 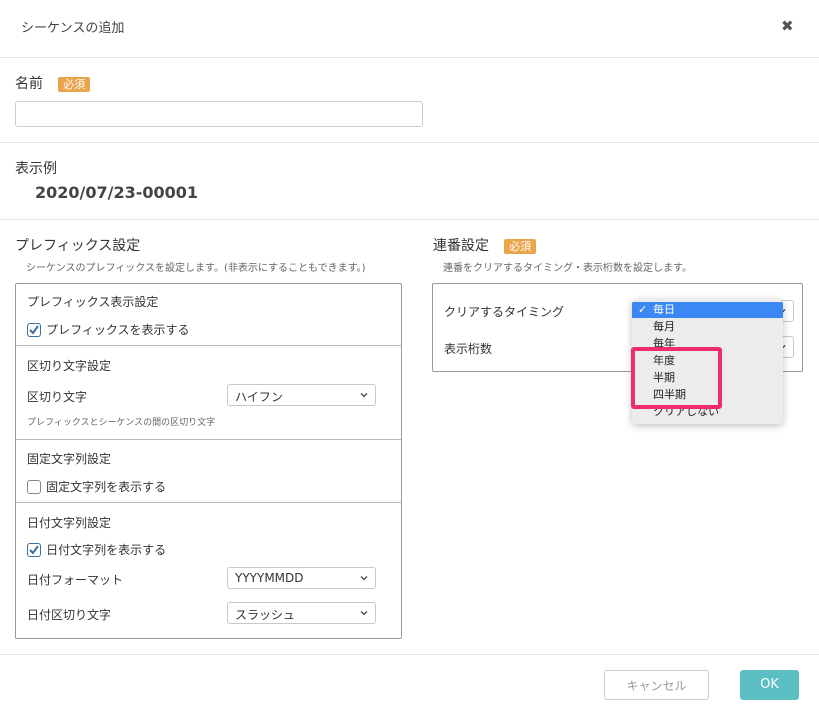 I want to click on dropdown-option-label: 毎日, so click(x=664, y=309).